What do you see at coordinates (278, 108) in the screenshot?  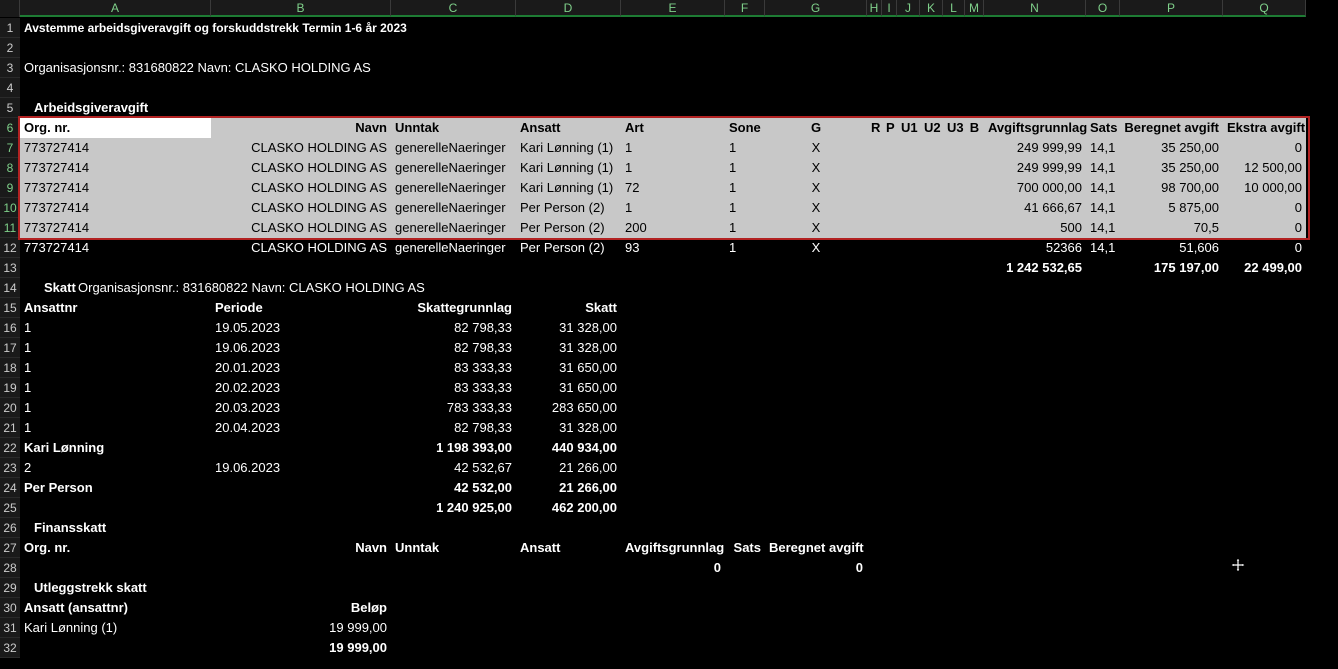 I see `section-arbeidsgiveravgift: Arbeidsgiveravgift` at bounding box center [278, 108].